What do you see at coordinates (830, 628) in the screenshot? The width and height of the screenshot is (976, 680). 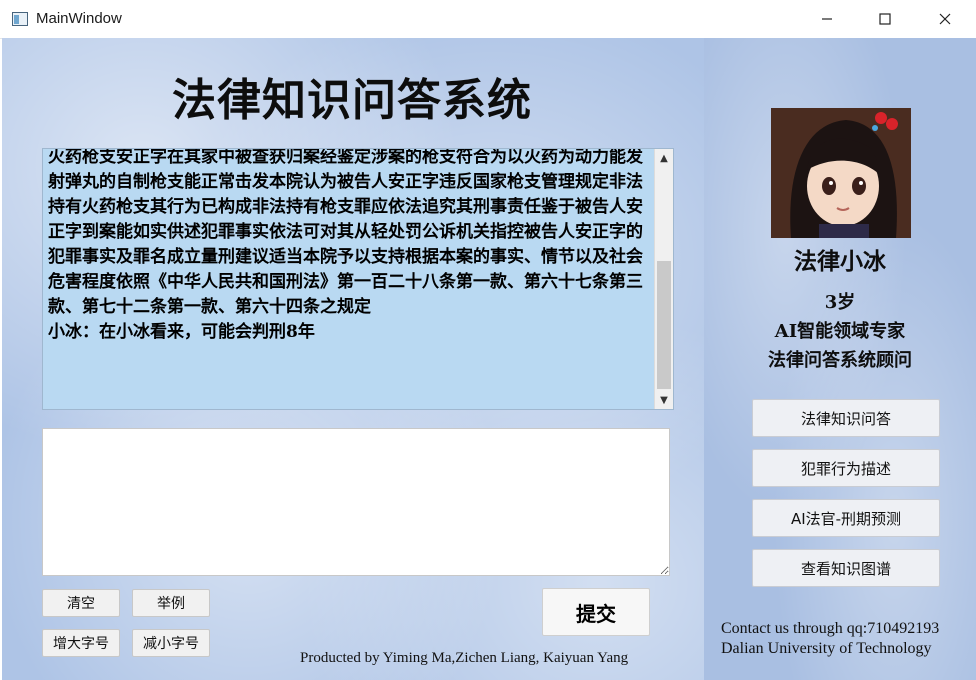 I see `contact-line: Contact us through qq:710492193` at bounding box center [830, 628].